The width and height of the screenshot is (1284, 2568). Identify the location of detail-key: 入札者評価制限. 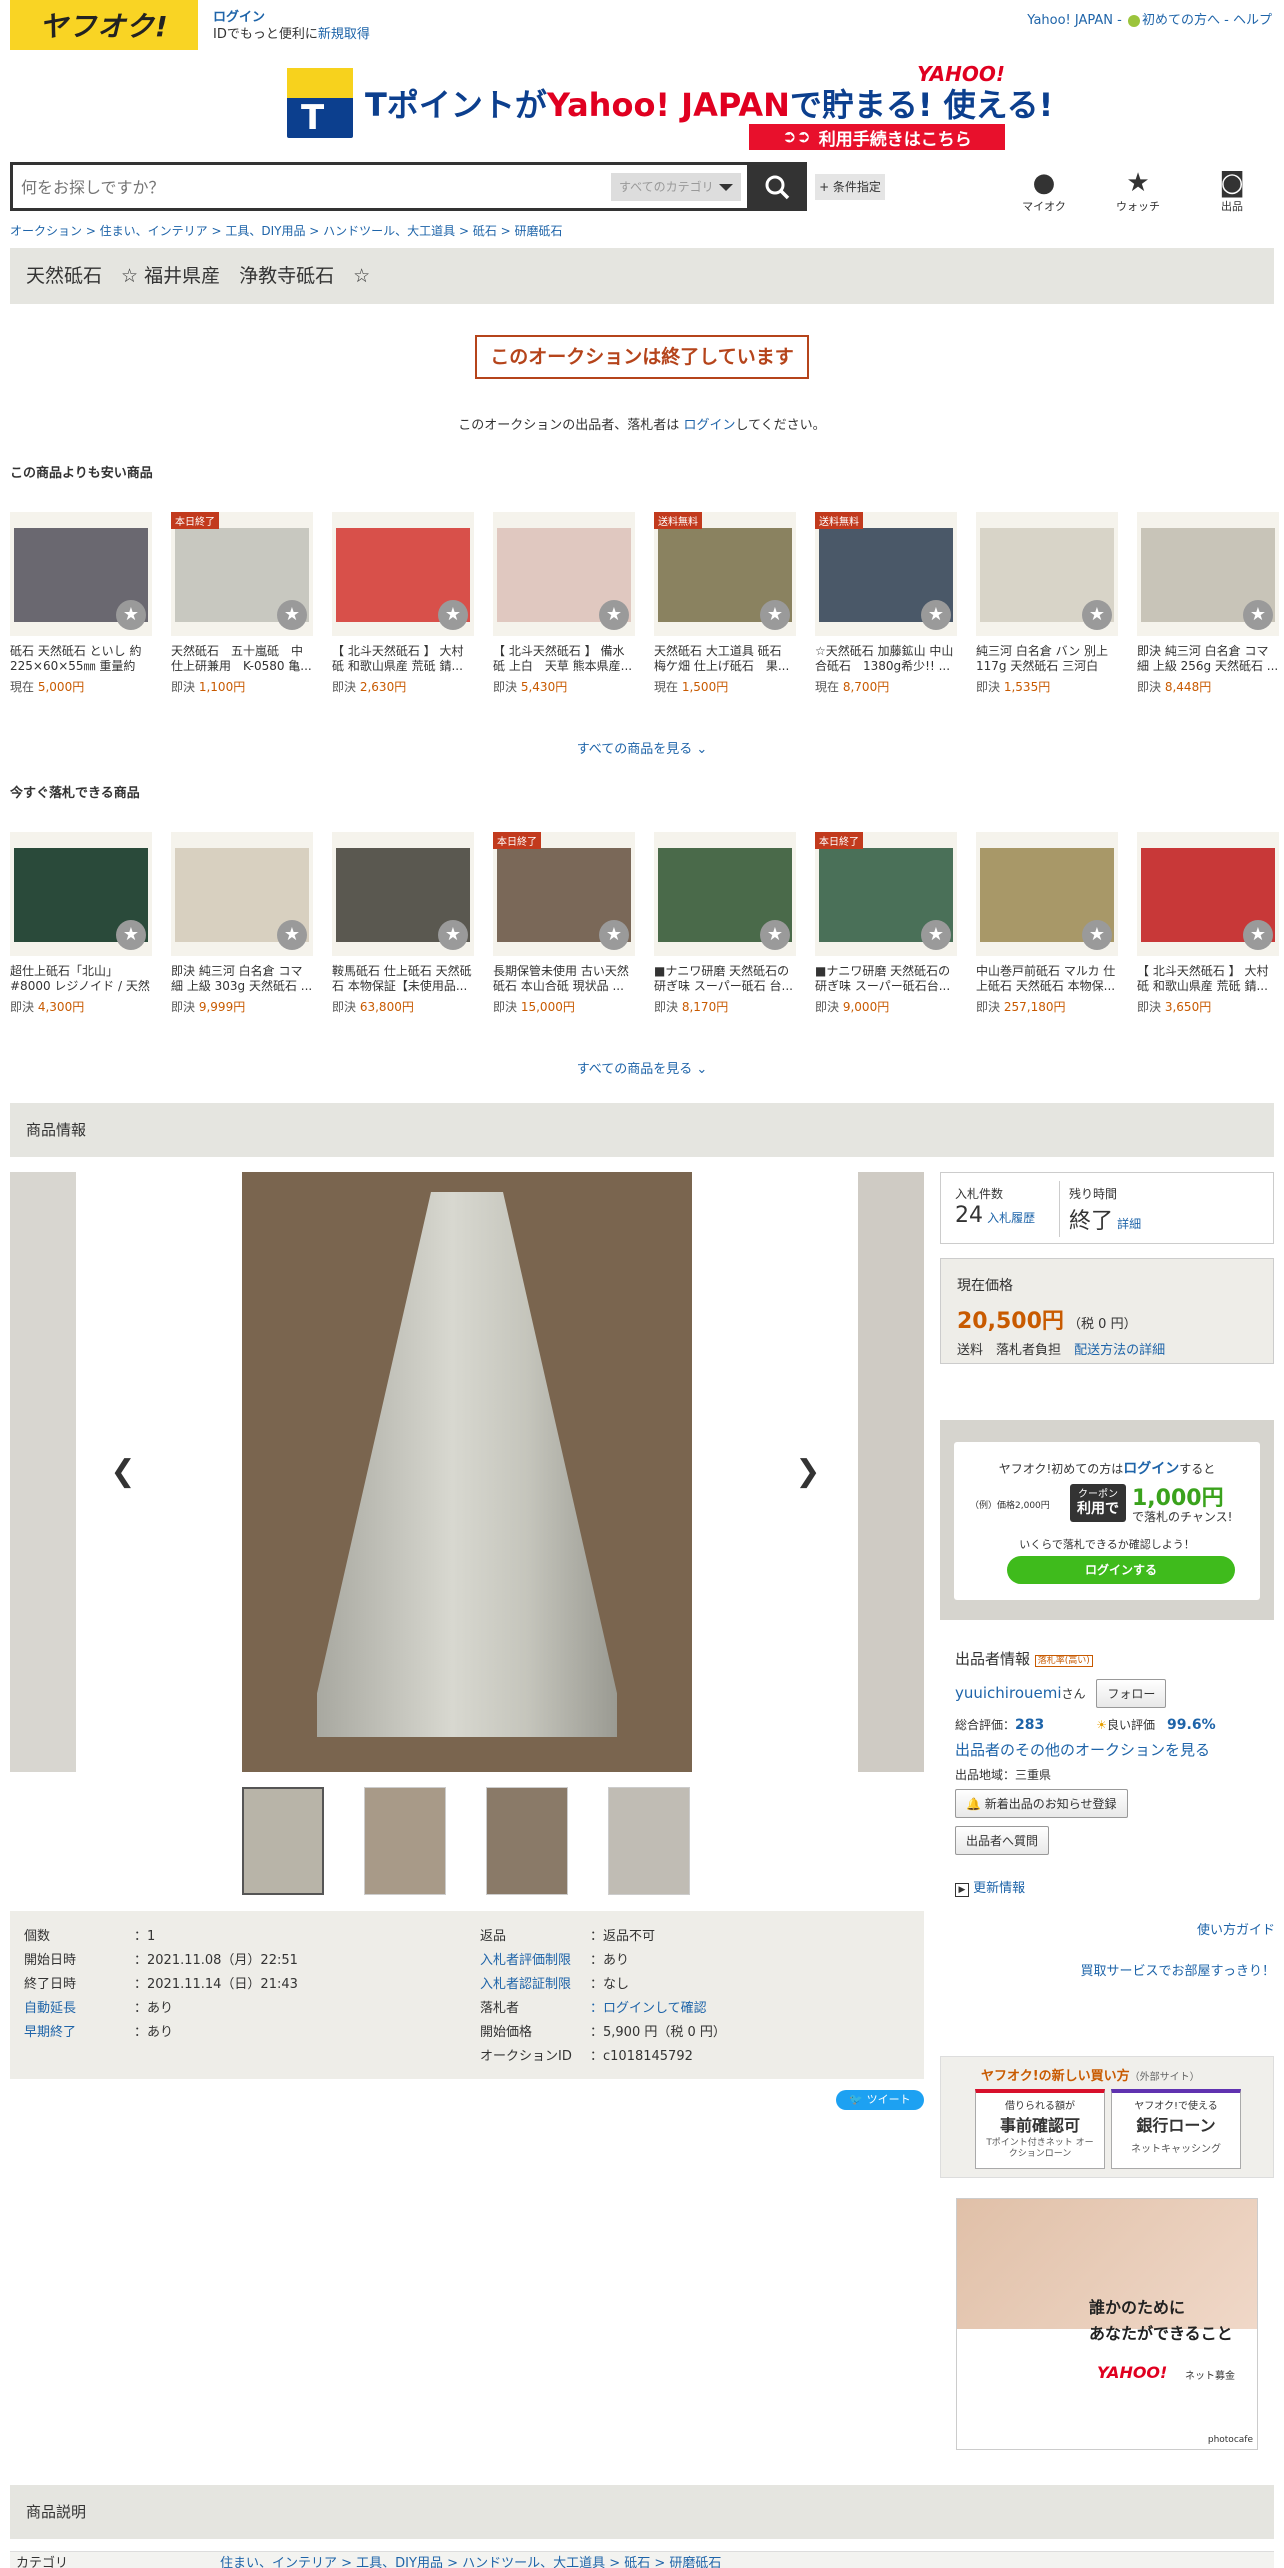
(535, 1961).